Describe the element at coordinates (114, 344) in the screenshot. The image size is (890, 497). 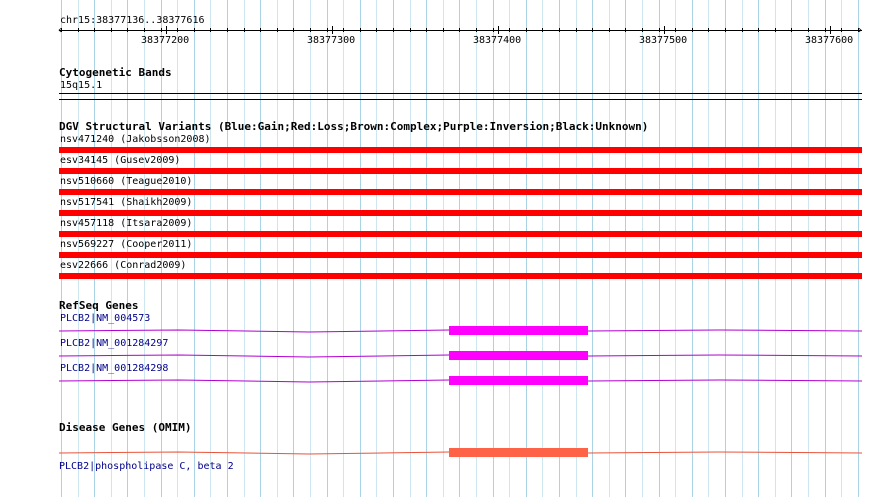
I see `refseq-gene-label: PLCB2|NM_001284297` at that location.